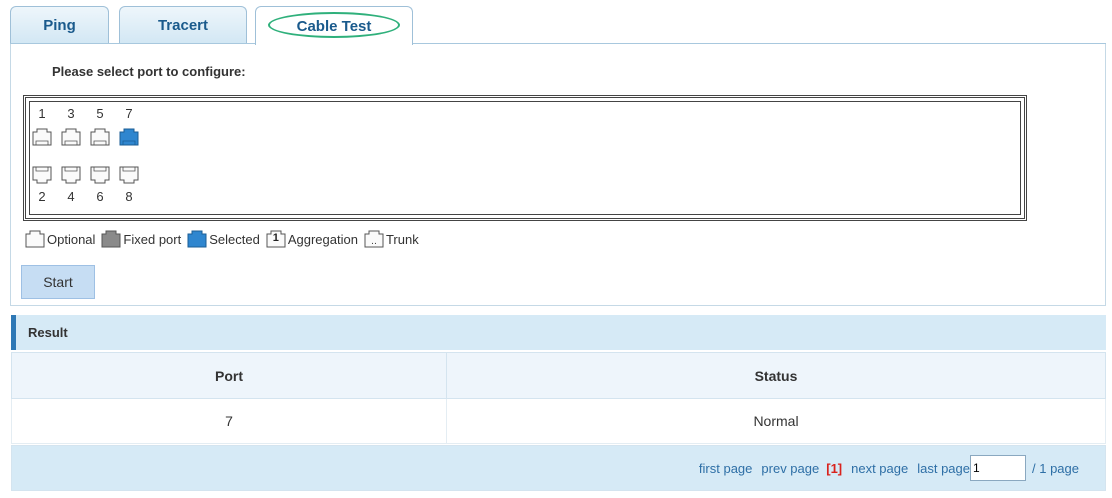  I want to click on column-status: Status, so click(776, 375).